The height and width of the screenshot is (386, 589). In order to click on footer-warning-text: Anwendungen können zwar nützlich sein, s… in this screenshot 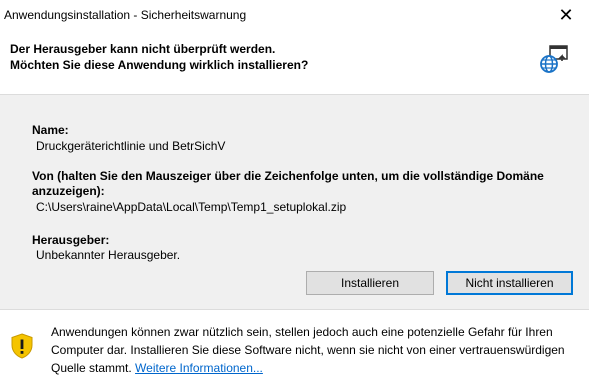, I will do `click(311, 350)`.